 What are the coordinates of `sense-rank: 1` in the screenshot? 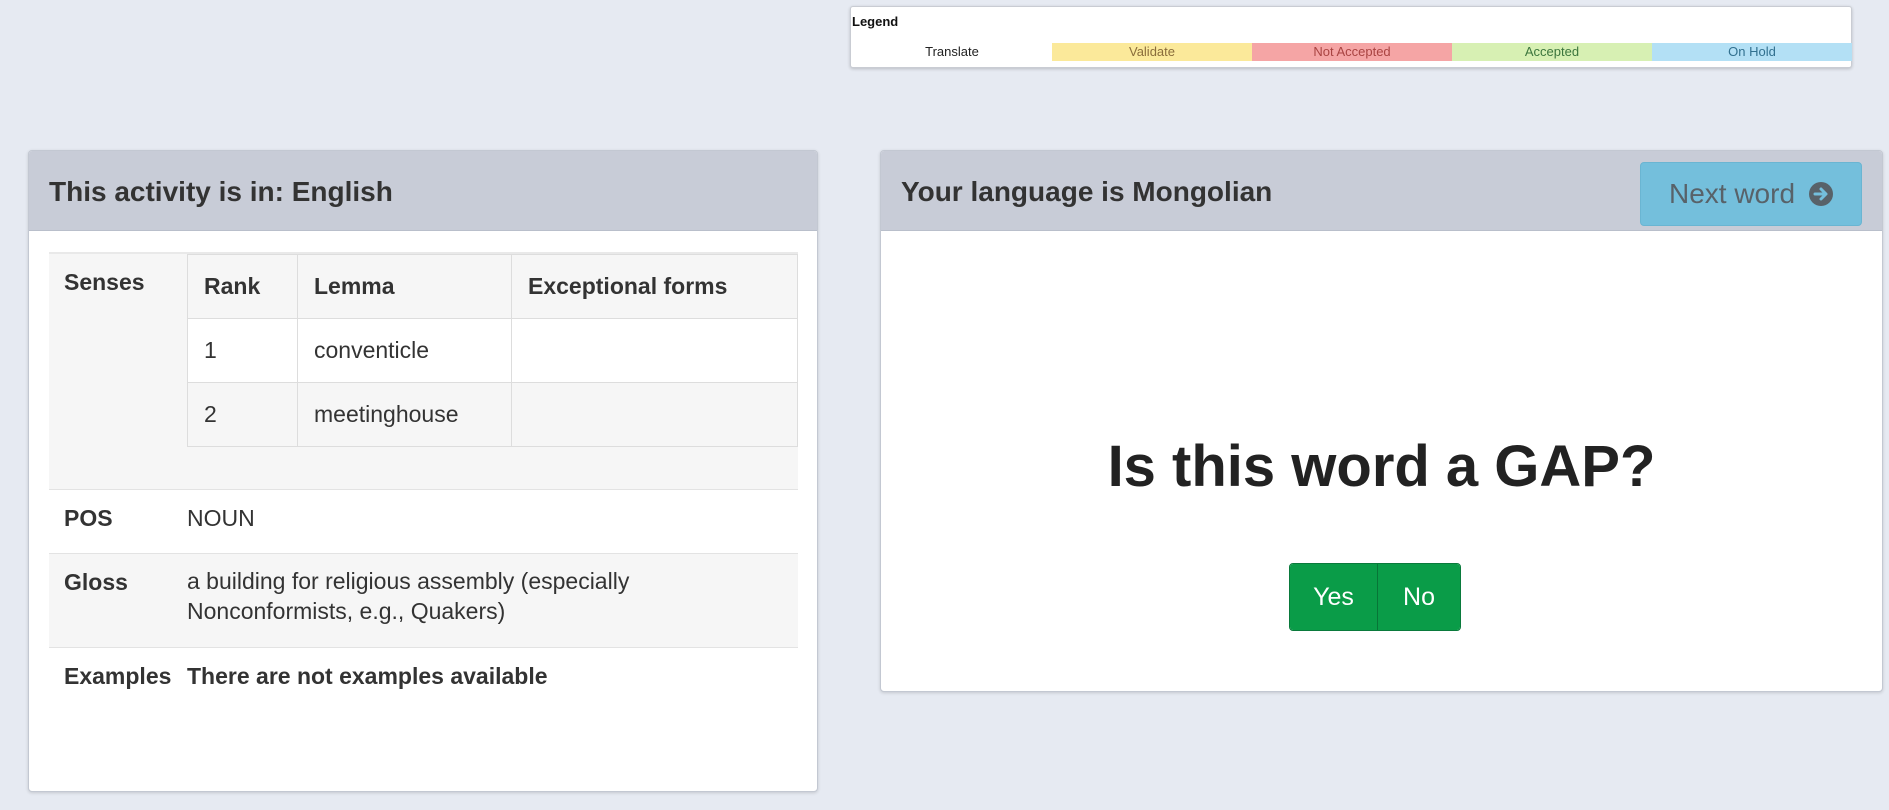 It's located at (242, 350).